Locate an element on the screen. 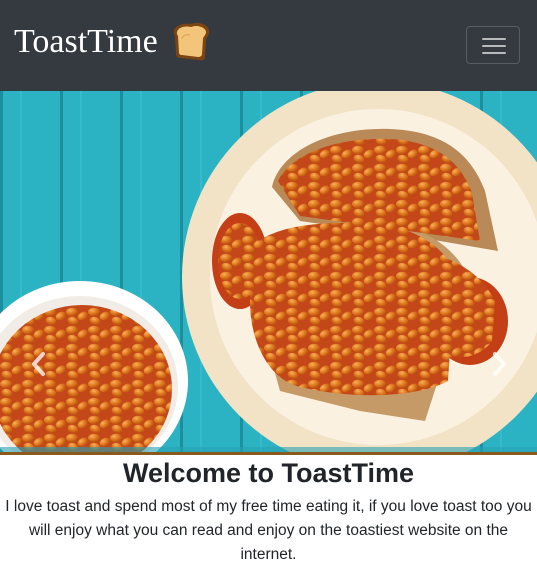 This screenshot has height=567, width=537. carousel-prev-button is located at coordinates (39, 364).